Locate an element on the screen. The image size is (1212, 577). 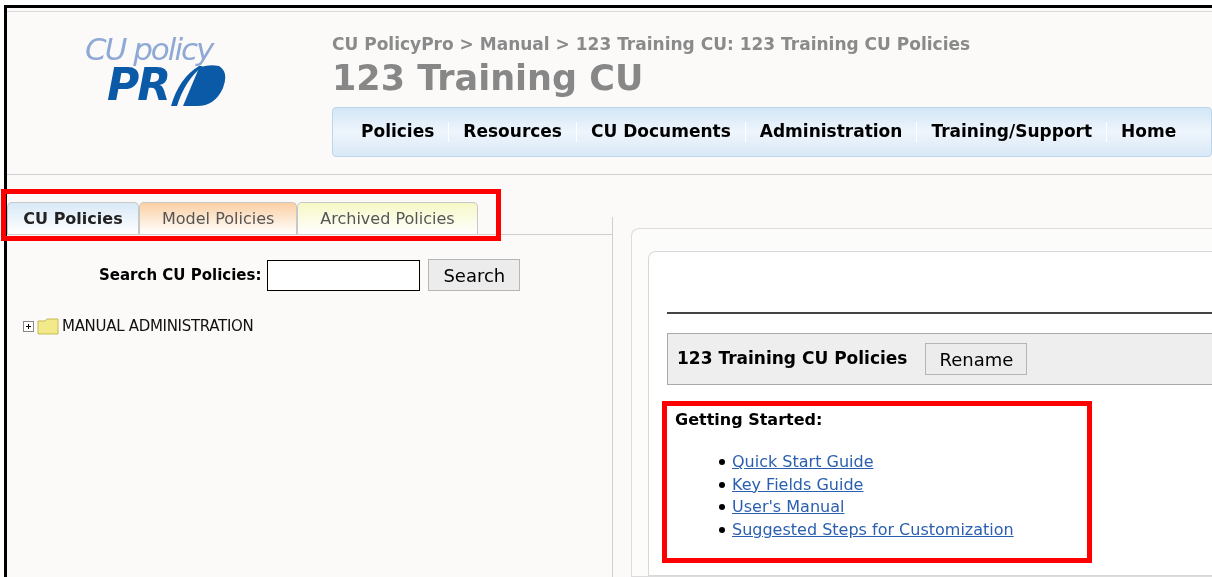
search-label: Search CU Policies: is located at coordinates (180, 275).